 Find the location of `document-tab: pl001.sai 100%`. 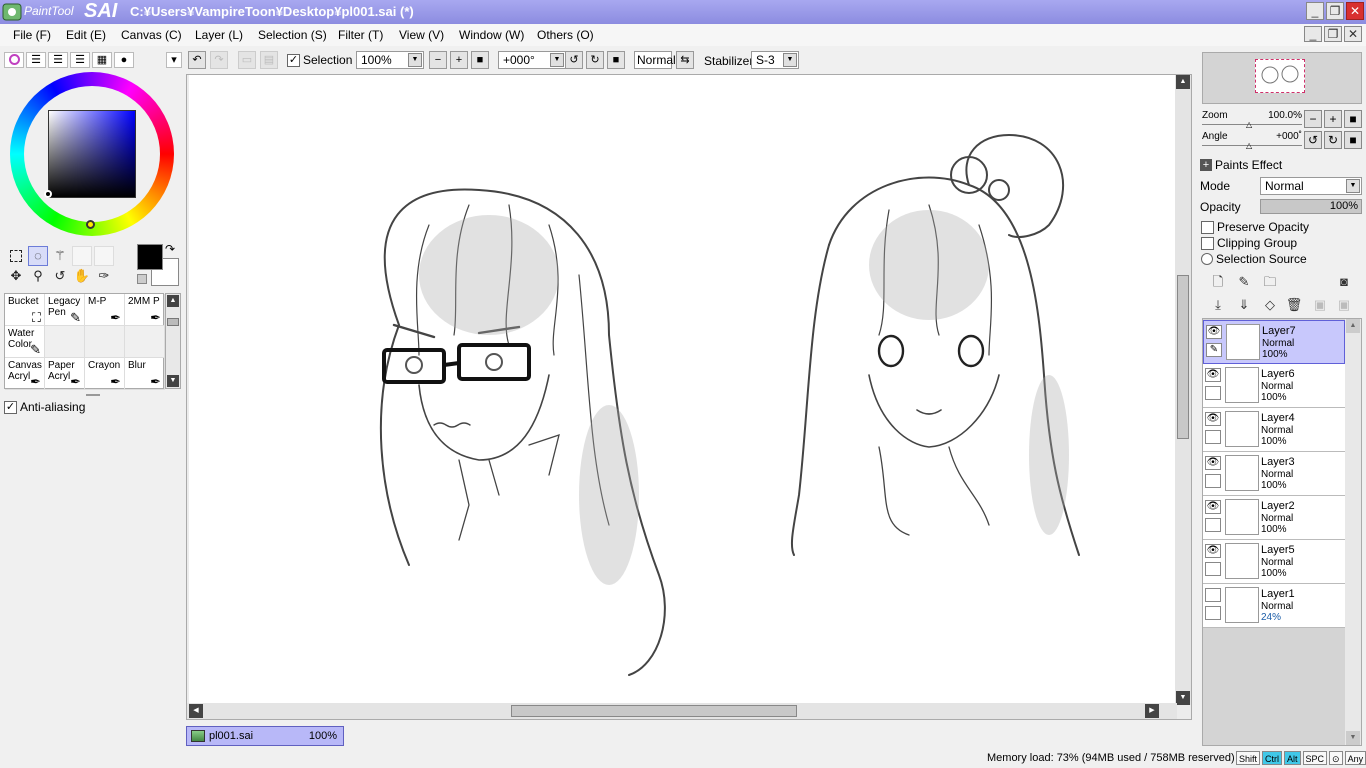

document-tab: pl001.sai 100% is located at coordinates (265, 736).